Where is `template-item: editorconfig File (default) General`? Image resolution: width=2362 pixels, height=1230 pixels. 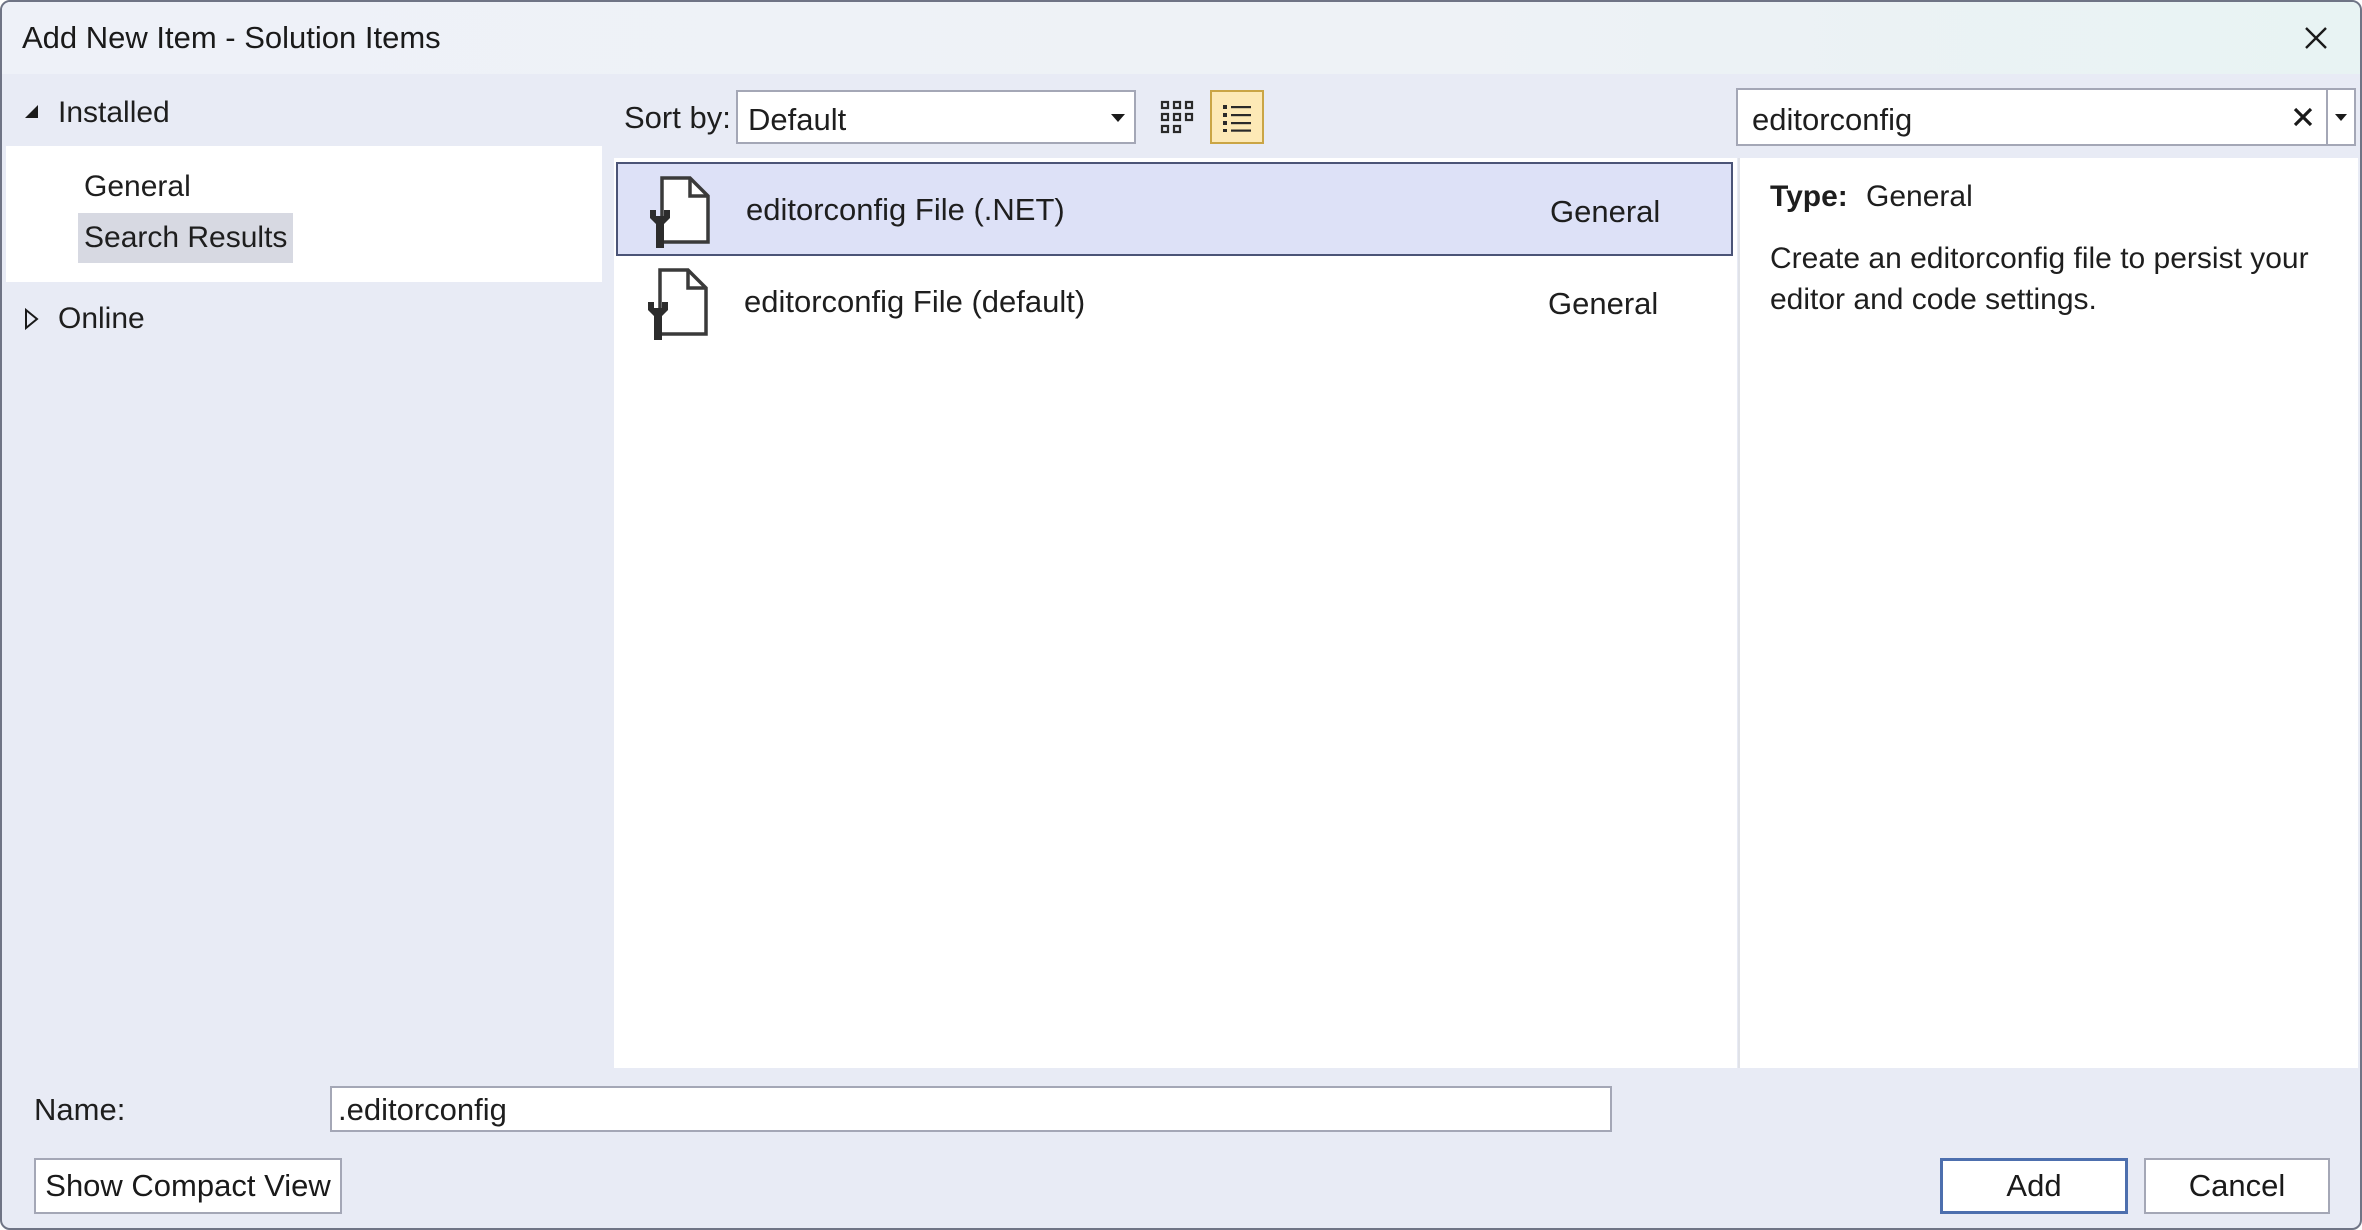 template-item: editorconfig File (default) General is located at coordinates (1174, 303).